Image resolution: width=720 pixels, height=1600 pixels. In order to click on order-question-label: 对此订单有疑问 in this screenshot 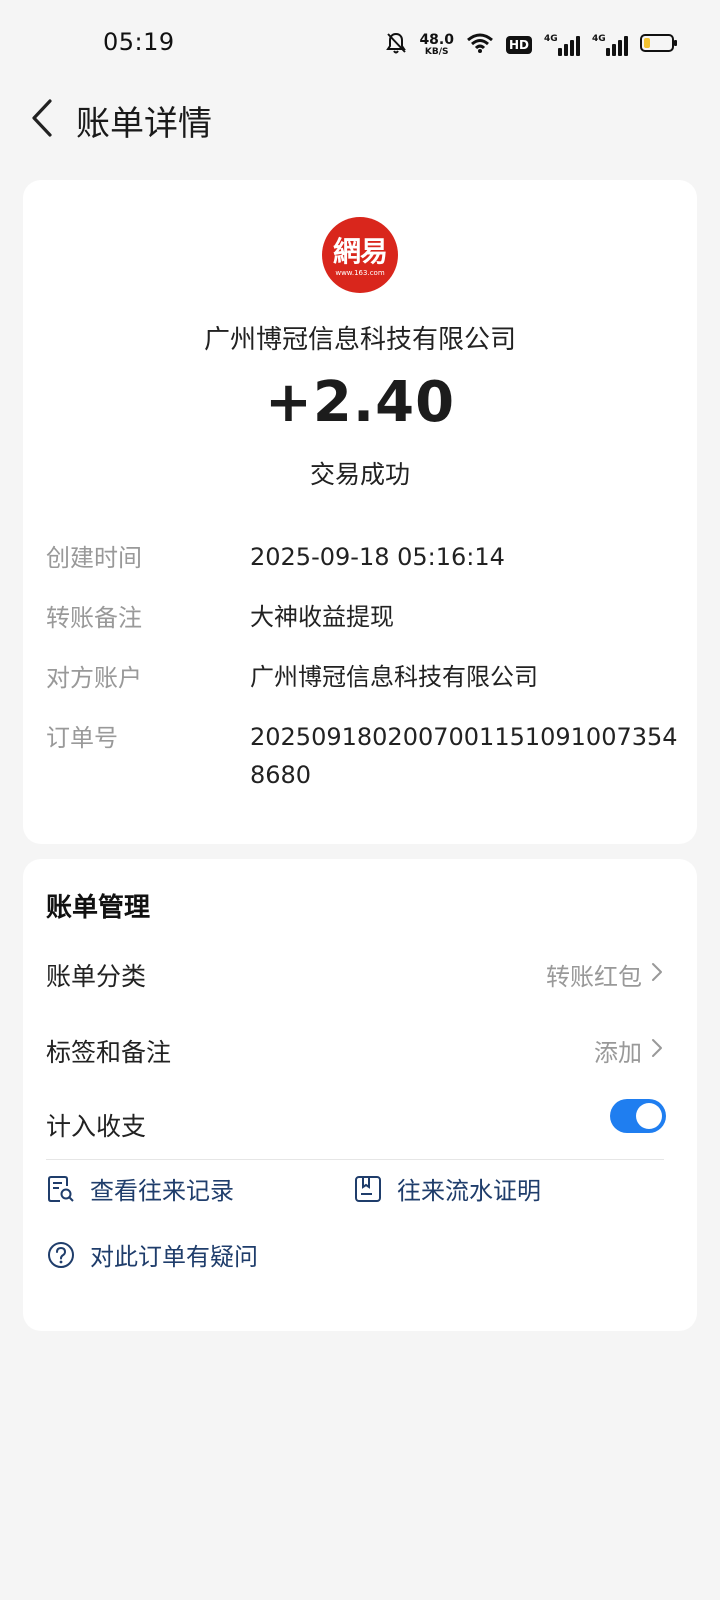, I will do `click(174, 1257)`.